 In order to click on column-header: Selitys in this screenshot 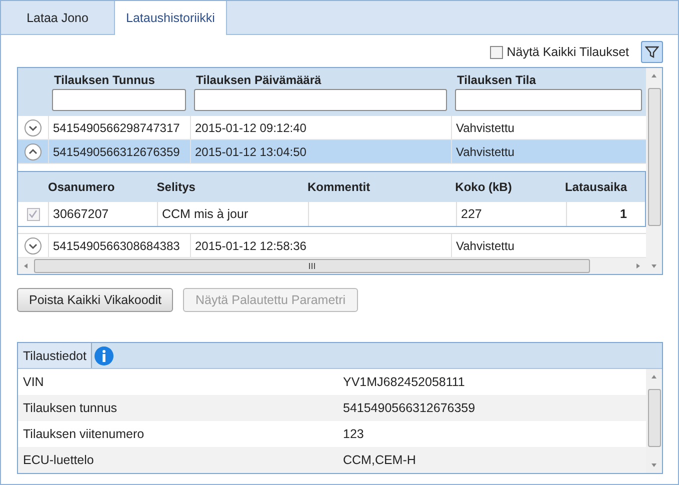, I will do `click(176, 187)`.